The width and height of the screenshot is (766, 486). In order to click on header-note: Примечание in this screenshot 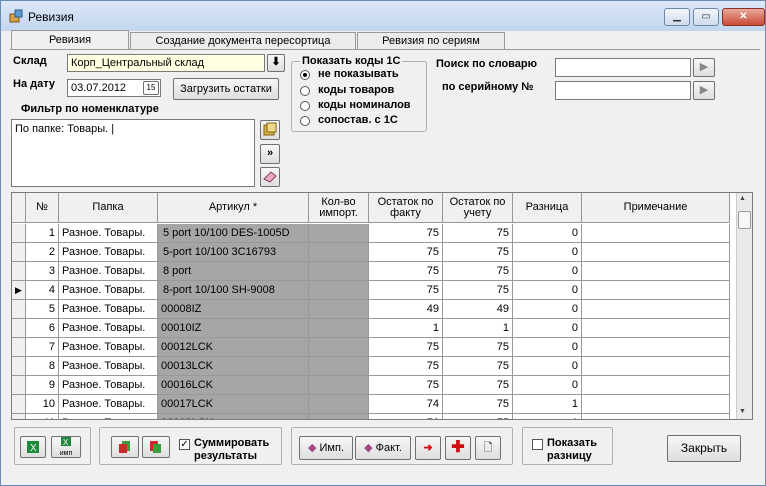, I will do `click(656, 208)`.